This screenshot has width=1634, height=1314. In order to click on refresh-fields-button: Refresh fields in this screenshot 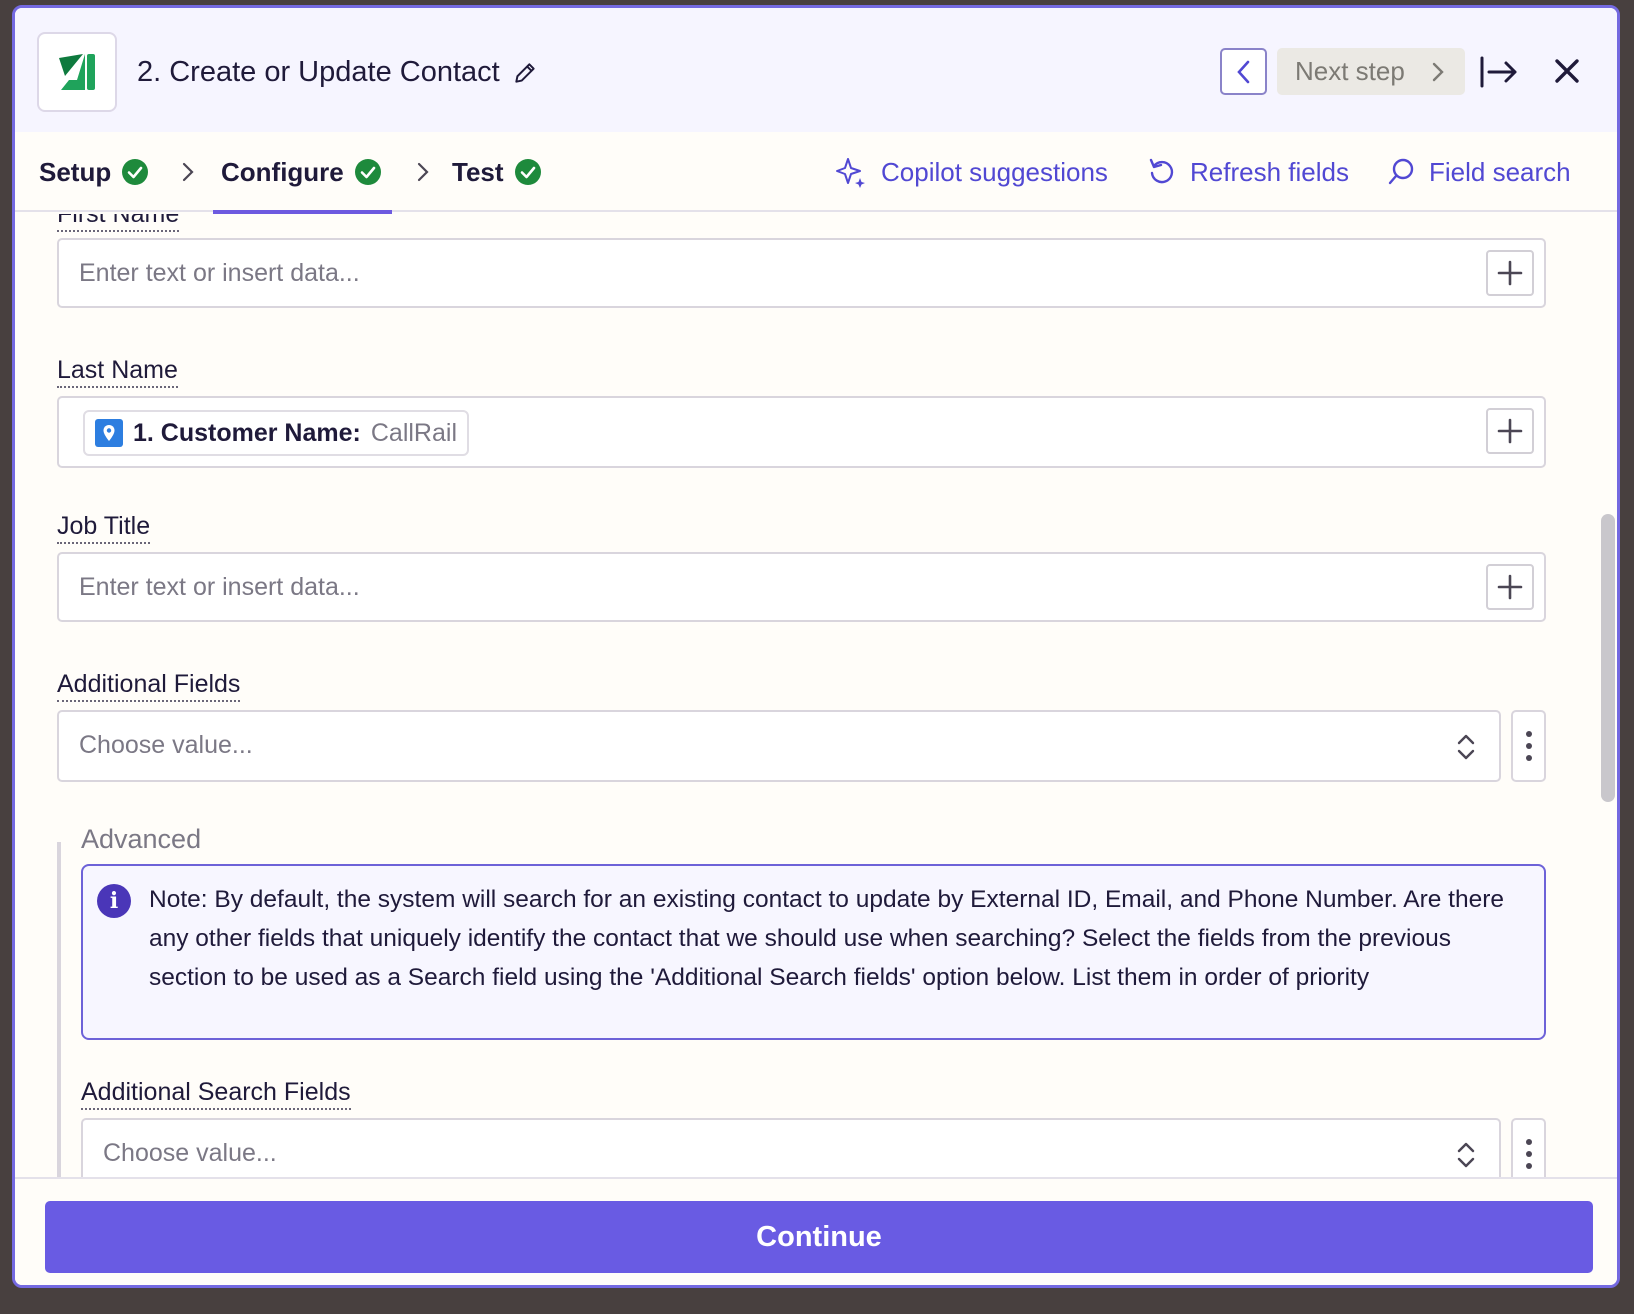, I will do `click(1248, 172)`.